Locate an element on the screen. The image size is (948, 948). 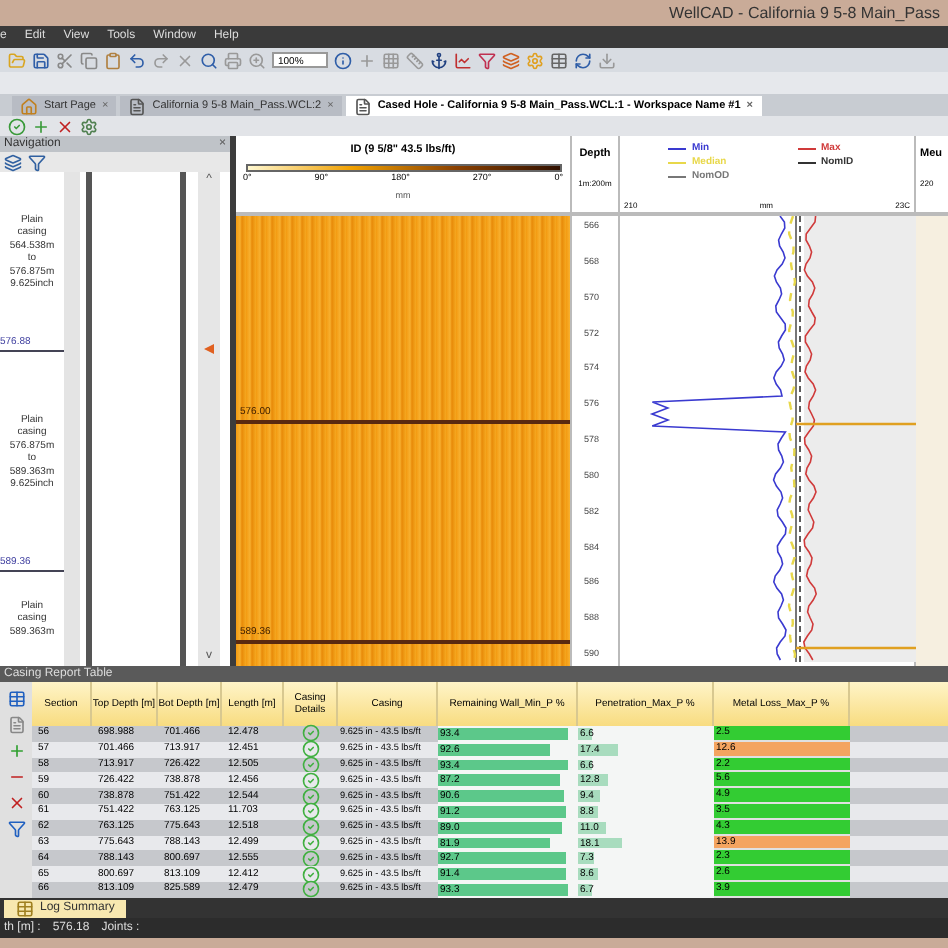
info-icon is located at coordinates (343, 60).